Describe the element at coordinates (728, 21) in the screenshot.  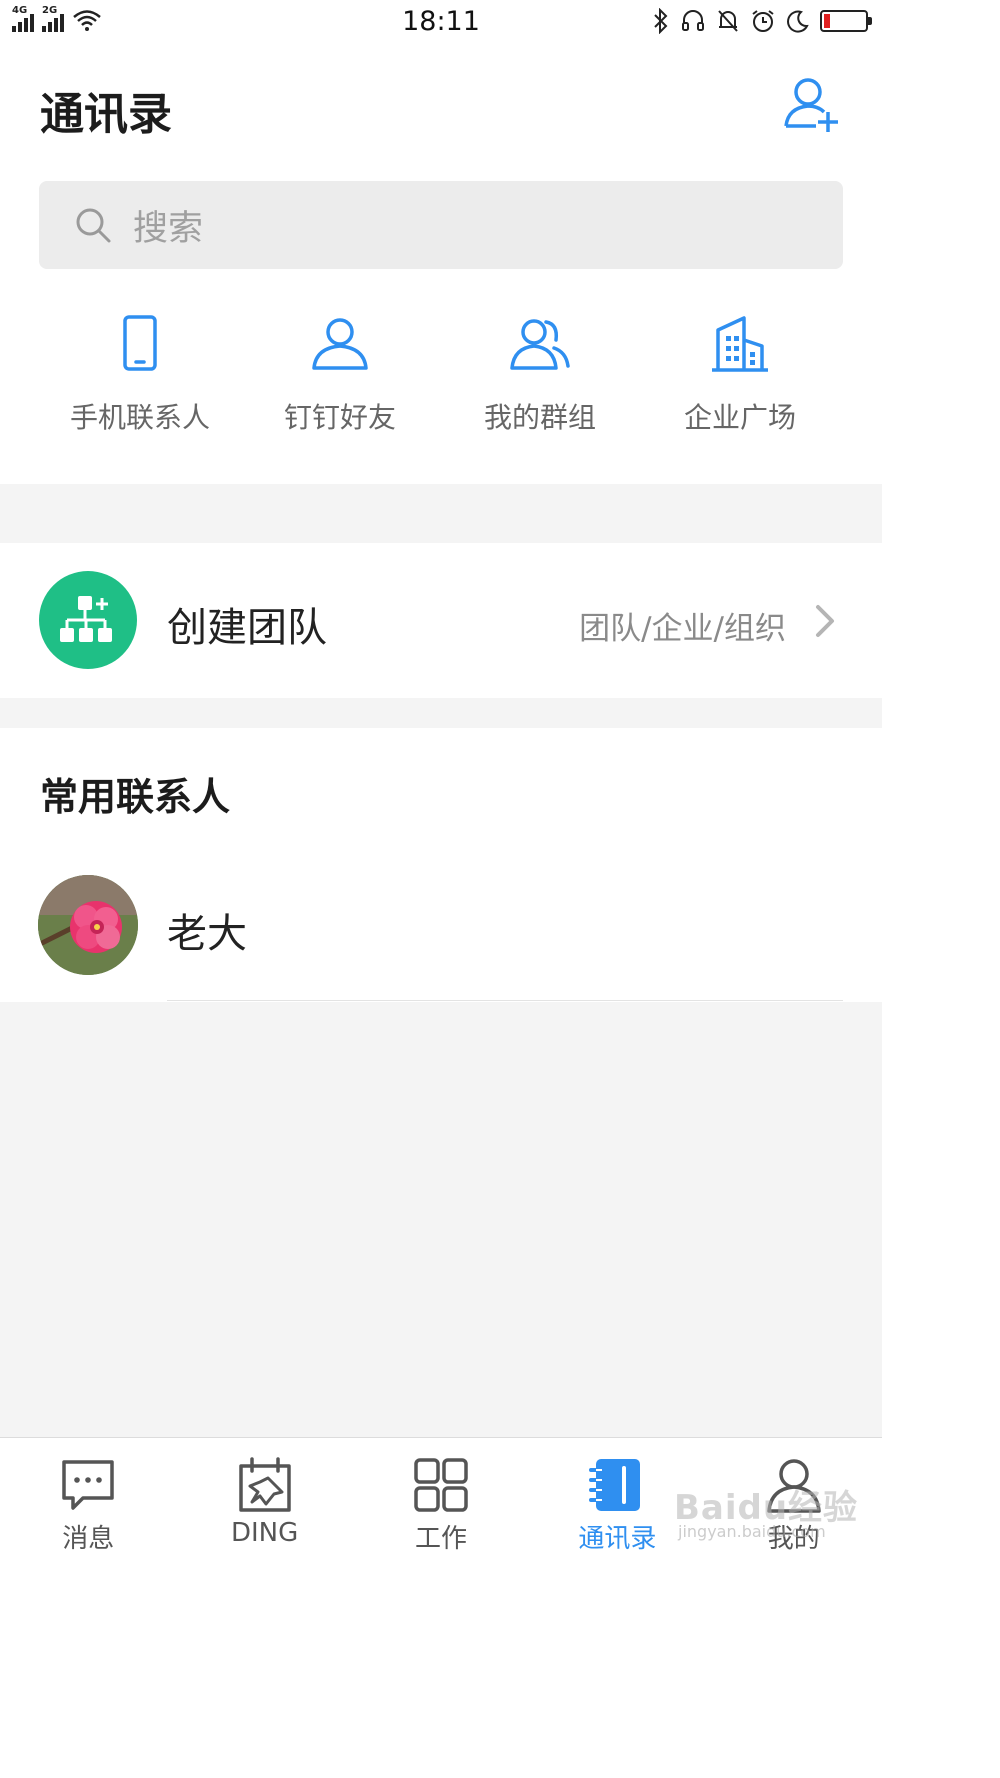
I see `mute-bell-icon` at that location.